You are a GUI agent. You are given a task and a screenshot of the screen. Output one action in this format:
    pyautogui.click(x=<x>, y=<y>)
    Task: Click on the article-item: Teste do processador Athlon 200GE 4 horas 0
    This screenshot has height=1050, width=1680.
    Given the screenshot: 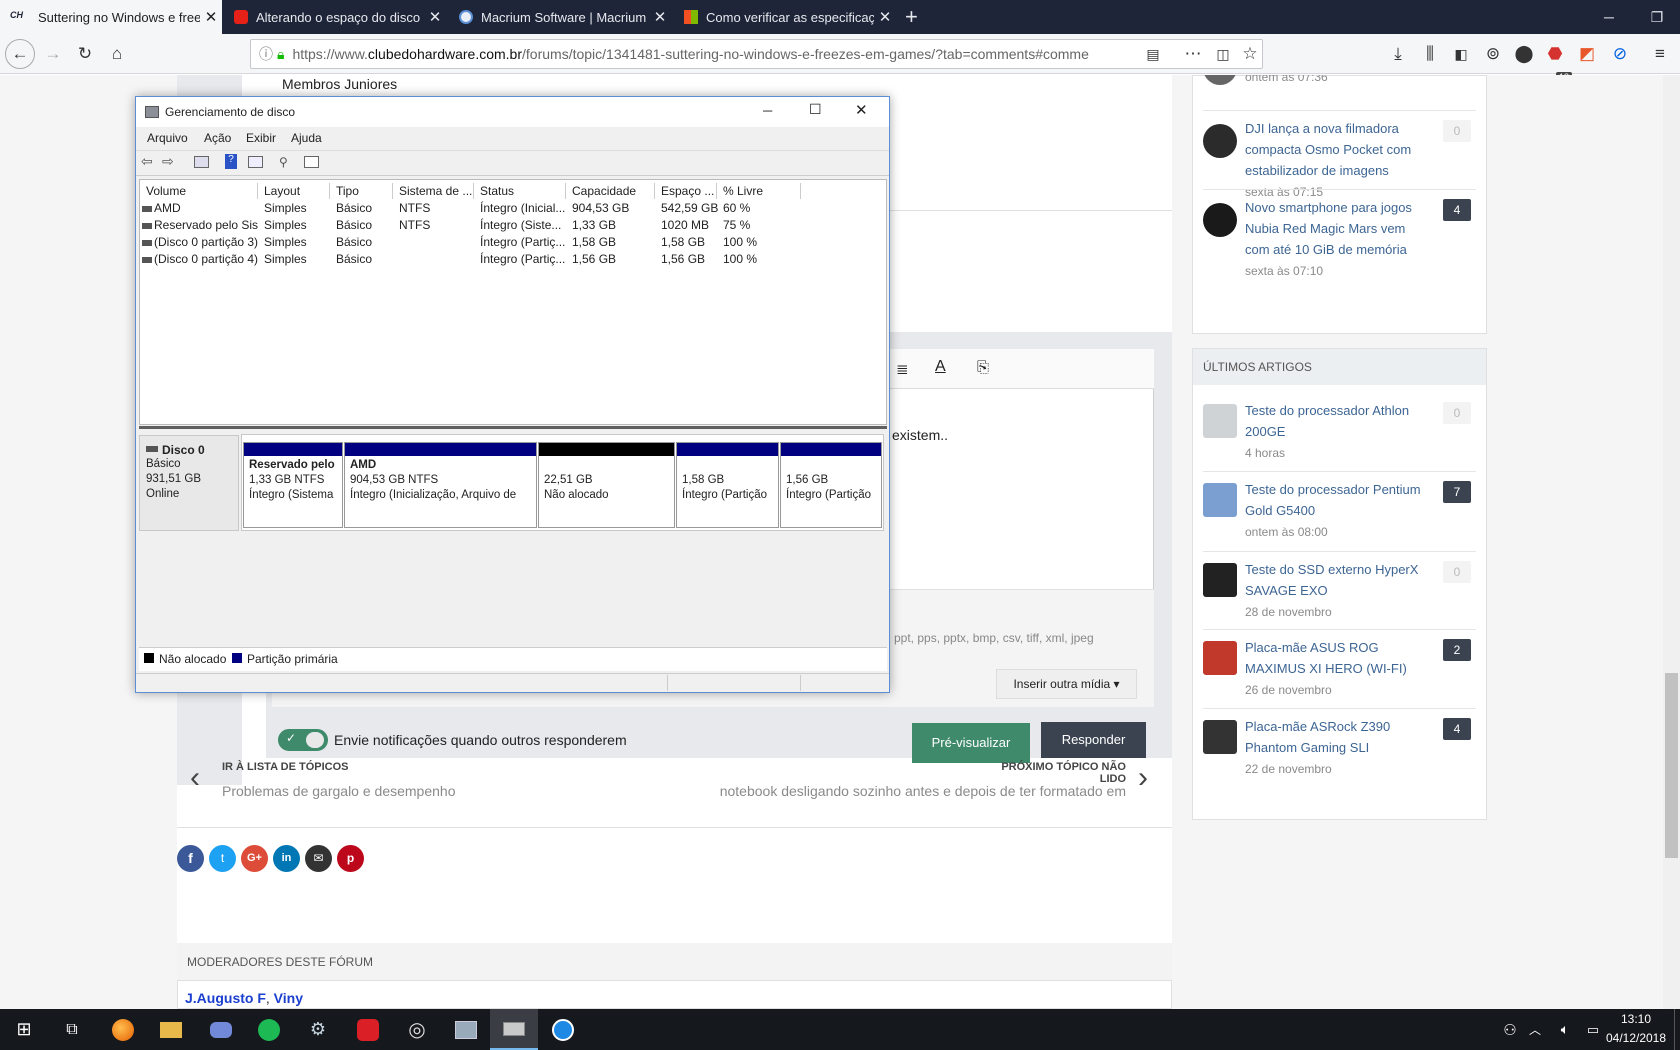 What is the action you would take?
    pyautogui.click(x=1338, y=435)
    